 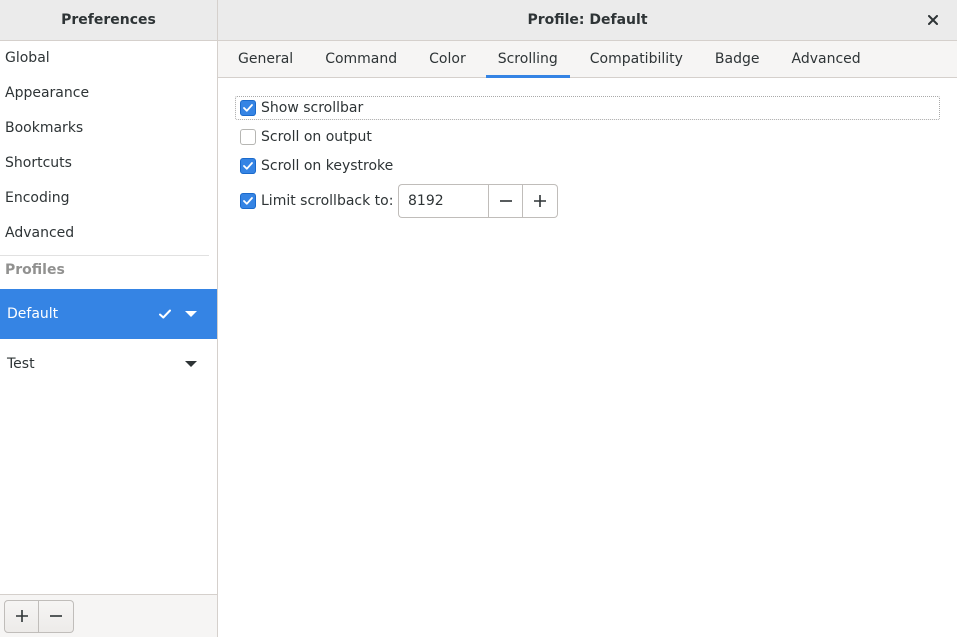 What do you see at coordinates (108, 20) in the screenshot?
I see `sidebar-title: Preferences` at bounding box center [108, 20].